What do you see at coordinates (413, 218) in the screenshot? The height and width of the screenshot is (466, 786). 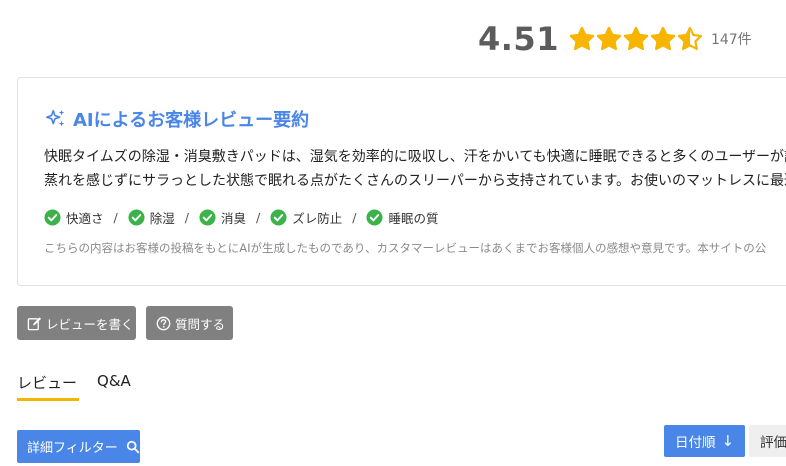 I see `summary-tag-label: 睡眠の質` at bounding box center [413, 218].